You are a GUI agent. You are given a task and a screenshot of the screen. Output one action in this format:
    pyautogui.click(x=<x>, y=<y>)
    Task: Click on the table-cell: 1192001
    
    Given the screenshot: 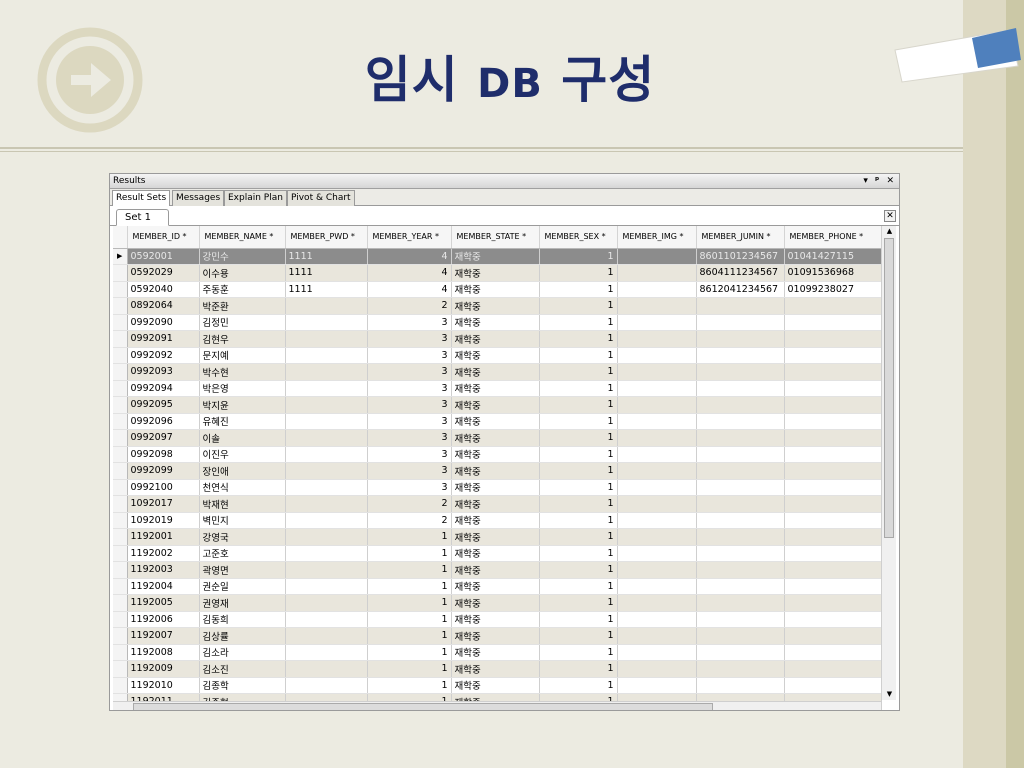 What is the action you would take?
    pyautogui.click(x=163, y=537)
    